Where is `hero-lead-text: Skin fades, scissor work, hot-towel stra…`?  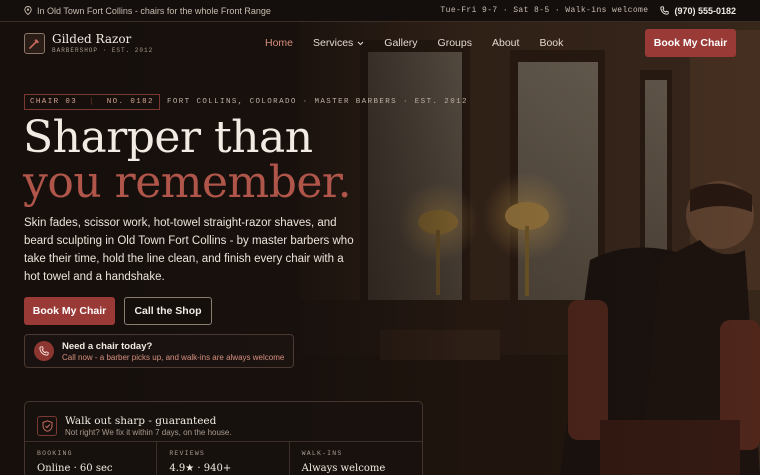 hero-lead-text: Skin fades, scissor work, hot-towel stra… is located at coordinates (189, 250).